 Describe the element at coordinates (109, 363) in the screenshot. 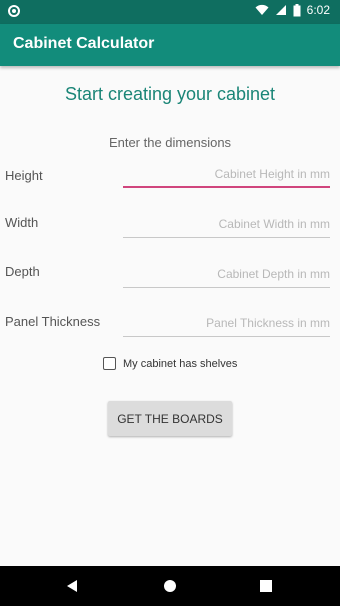

I see `shelves-checkbox` at that location.